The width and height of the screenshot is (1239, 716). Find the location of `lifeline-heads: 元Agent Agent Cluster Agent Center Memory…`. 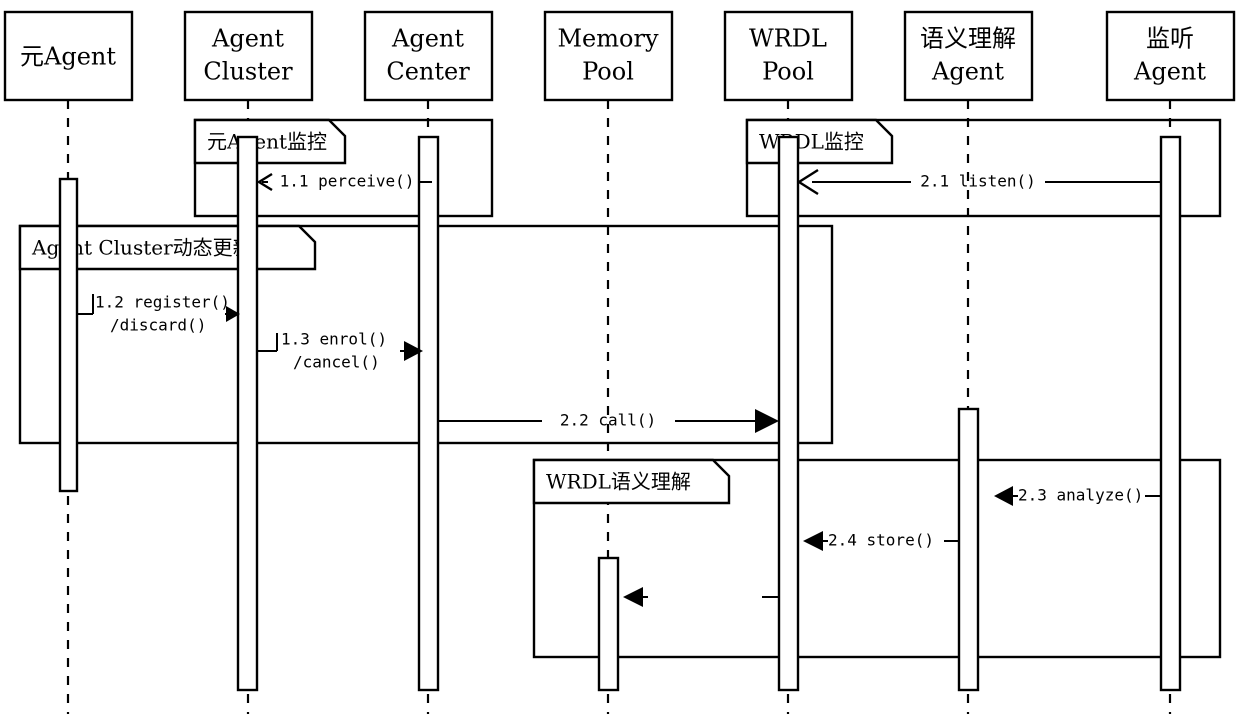

lifeline-heads: 元Agent Agent Cluster Agent Center Memory… is located at coordinates (619, 56).